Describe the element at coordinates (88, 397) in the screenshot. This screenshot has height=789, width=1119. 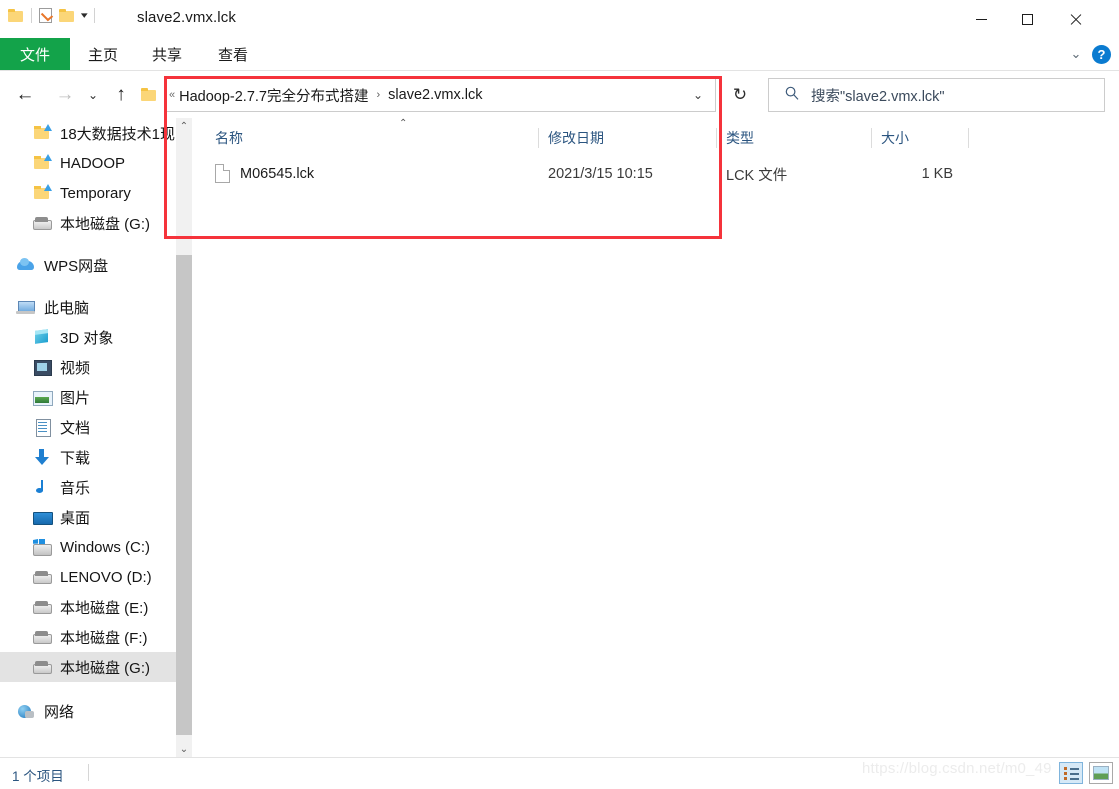
I see `sidebar-item-8: 图片` at that location.